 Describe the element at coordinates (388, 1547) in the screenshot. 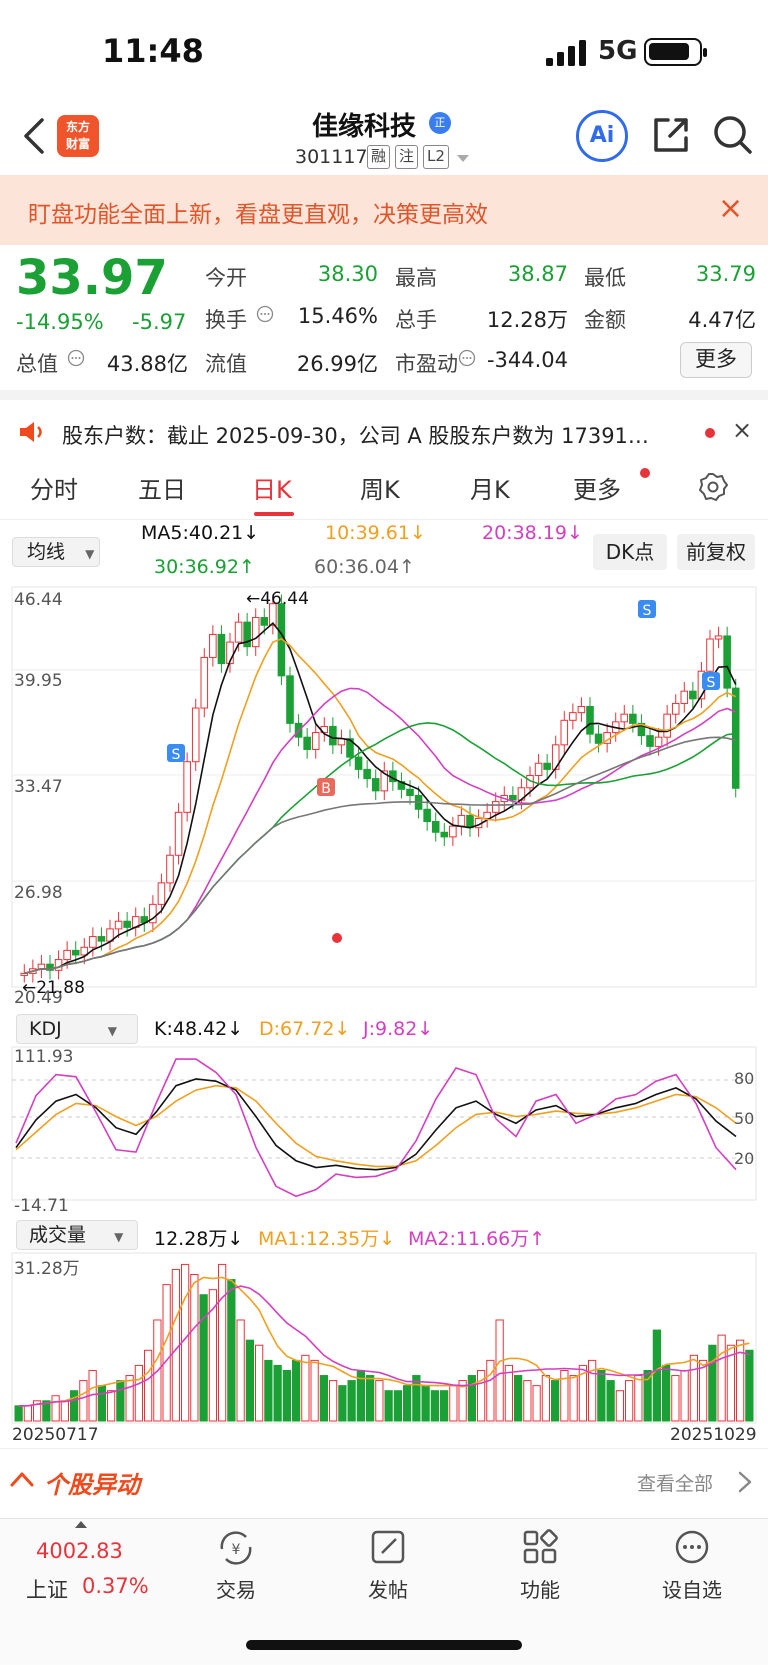

I see `post-icon` at that location.